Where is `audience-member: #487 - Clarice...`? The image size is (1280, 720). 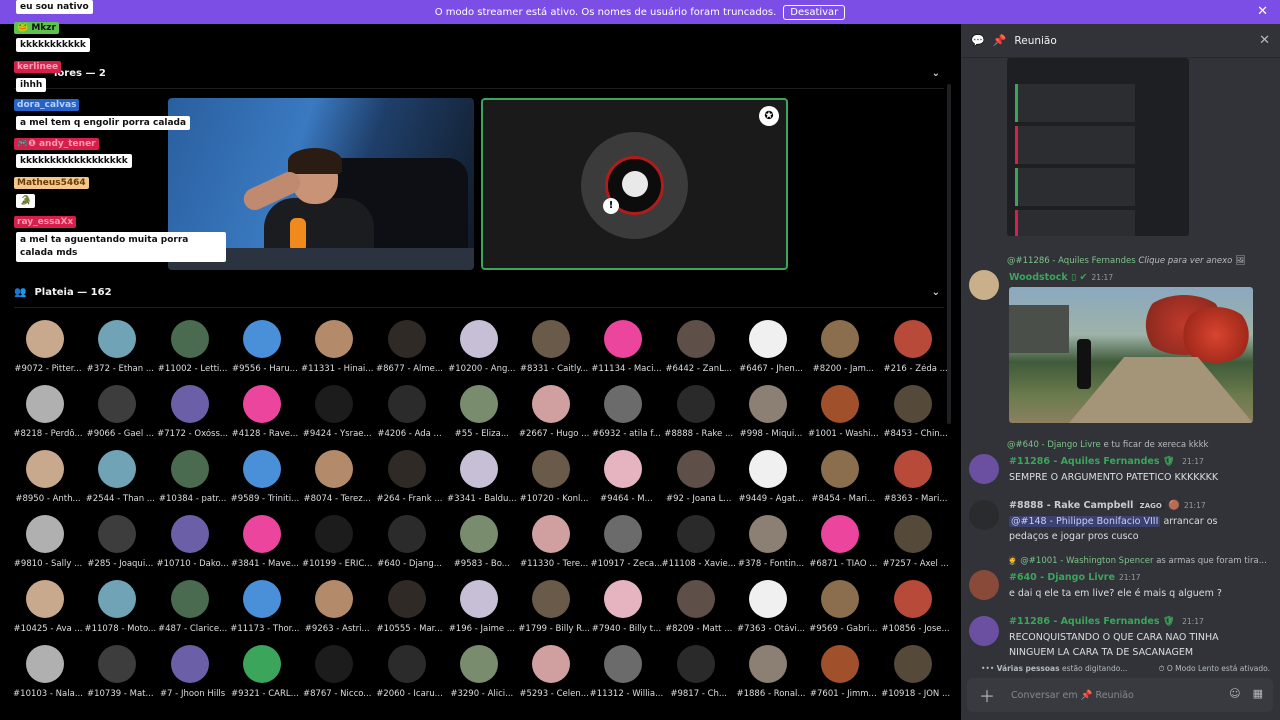 audience-member: #487 - Clarice... is located at coordinates (191, 611).